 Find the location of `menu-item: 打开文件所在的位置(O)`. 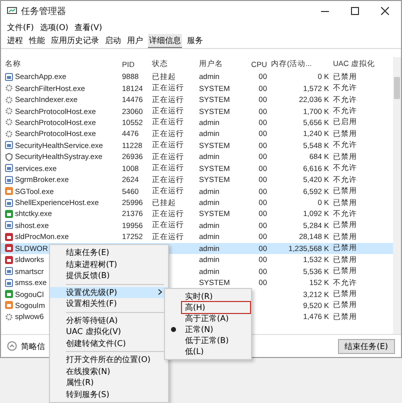

menu-item: 打开文件所在的位置(O) is located at coordinates (109, 360).